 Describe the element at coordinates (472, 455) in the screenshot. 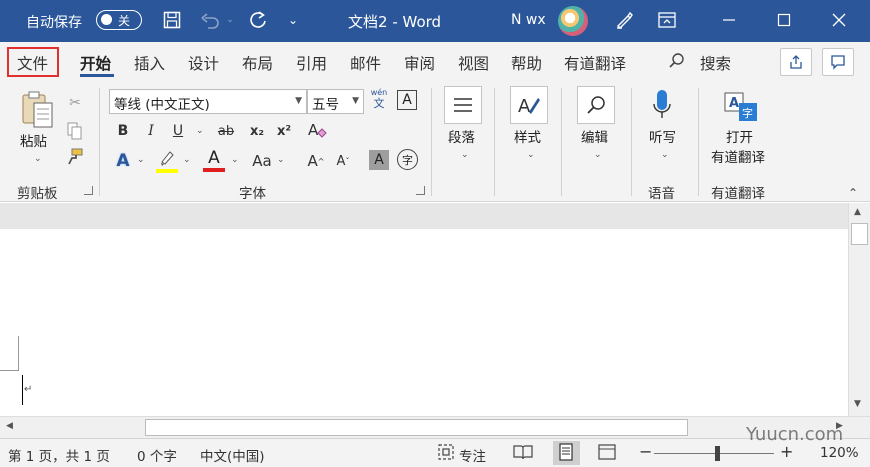

I see `focus-label: 专注` at that location.